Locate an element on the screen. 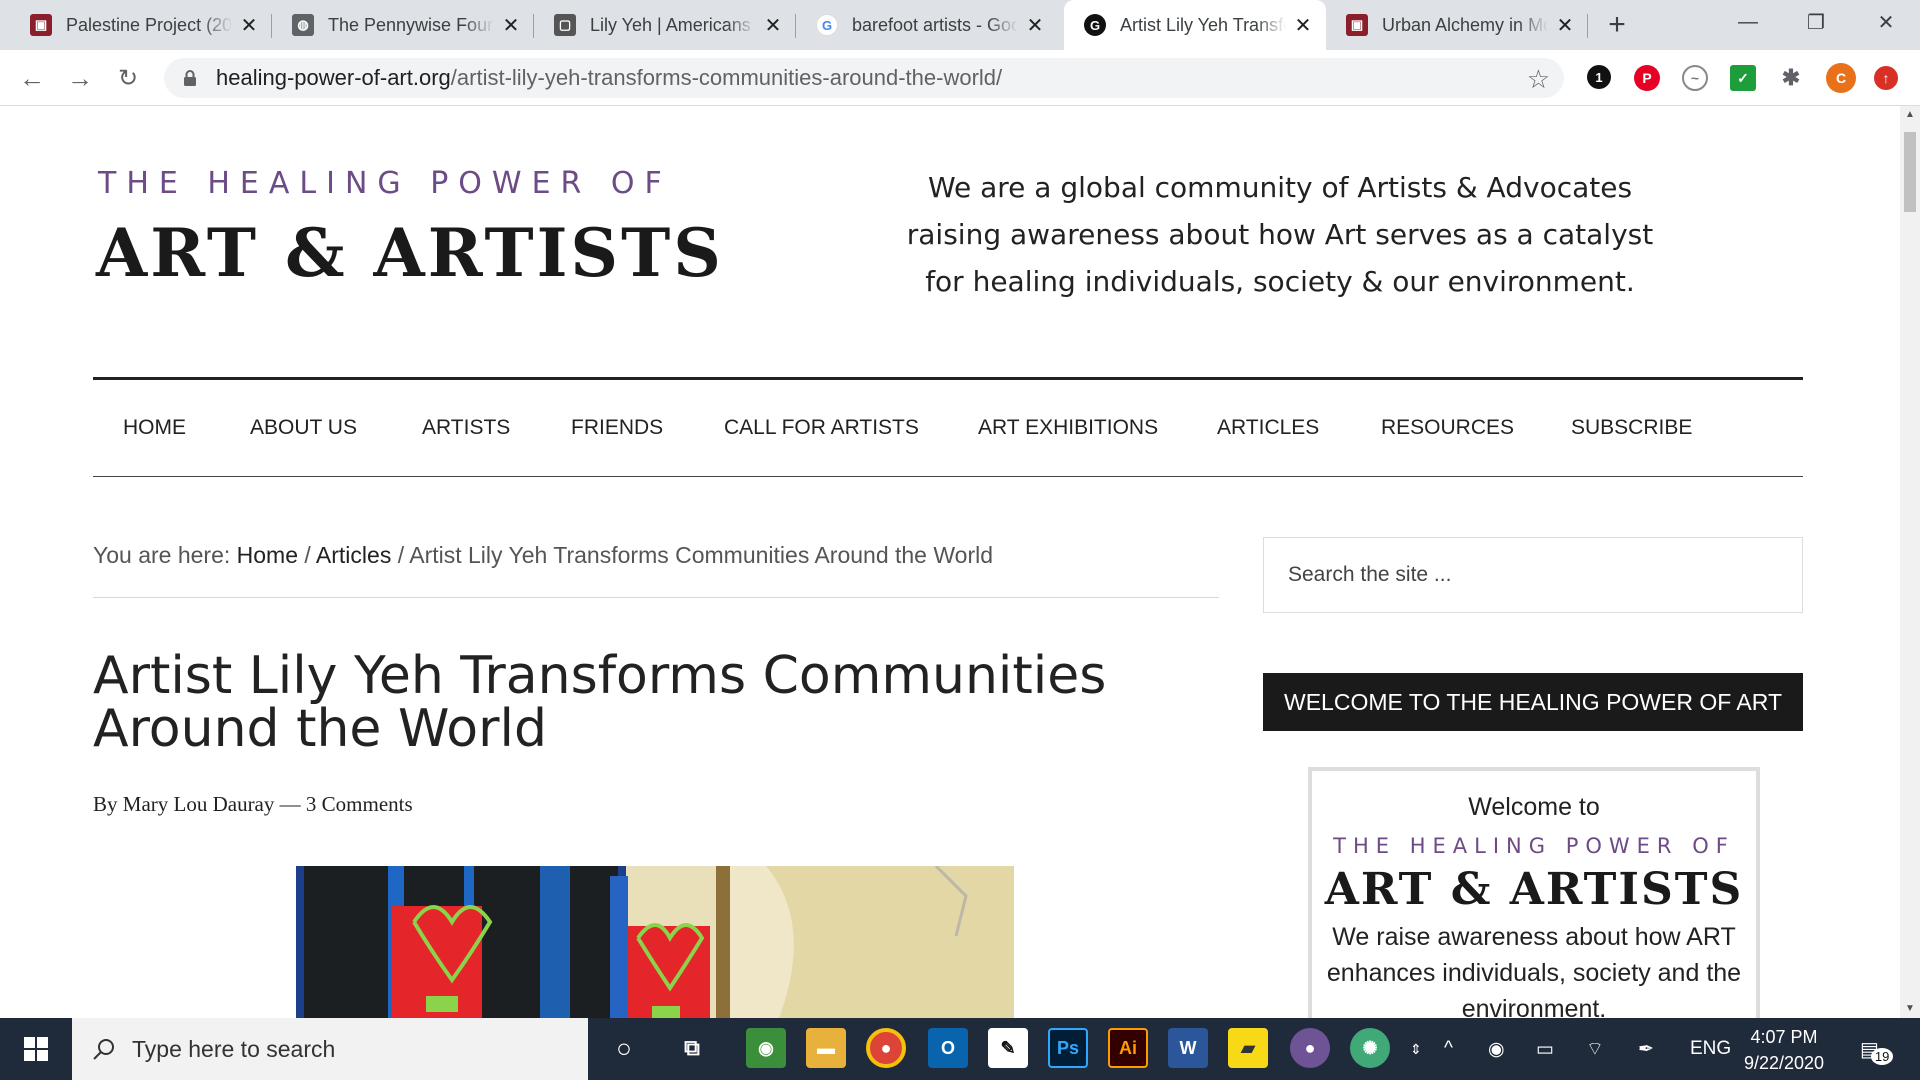 The height and width of the screenshot is (1080, 1920). close-window-button: ✕ is located at coordinates (1886, 22).